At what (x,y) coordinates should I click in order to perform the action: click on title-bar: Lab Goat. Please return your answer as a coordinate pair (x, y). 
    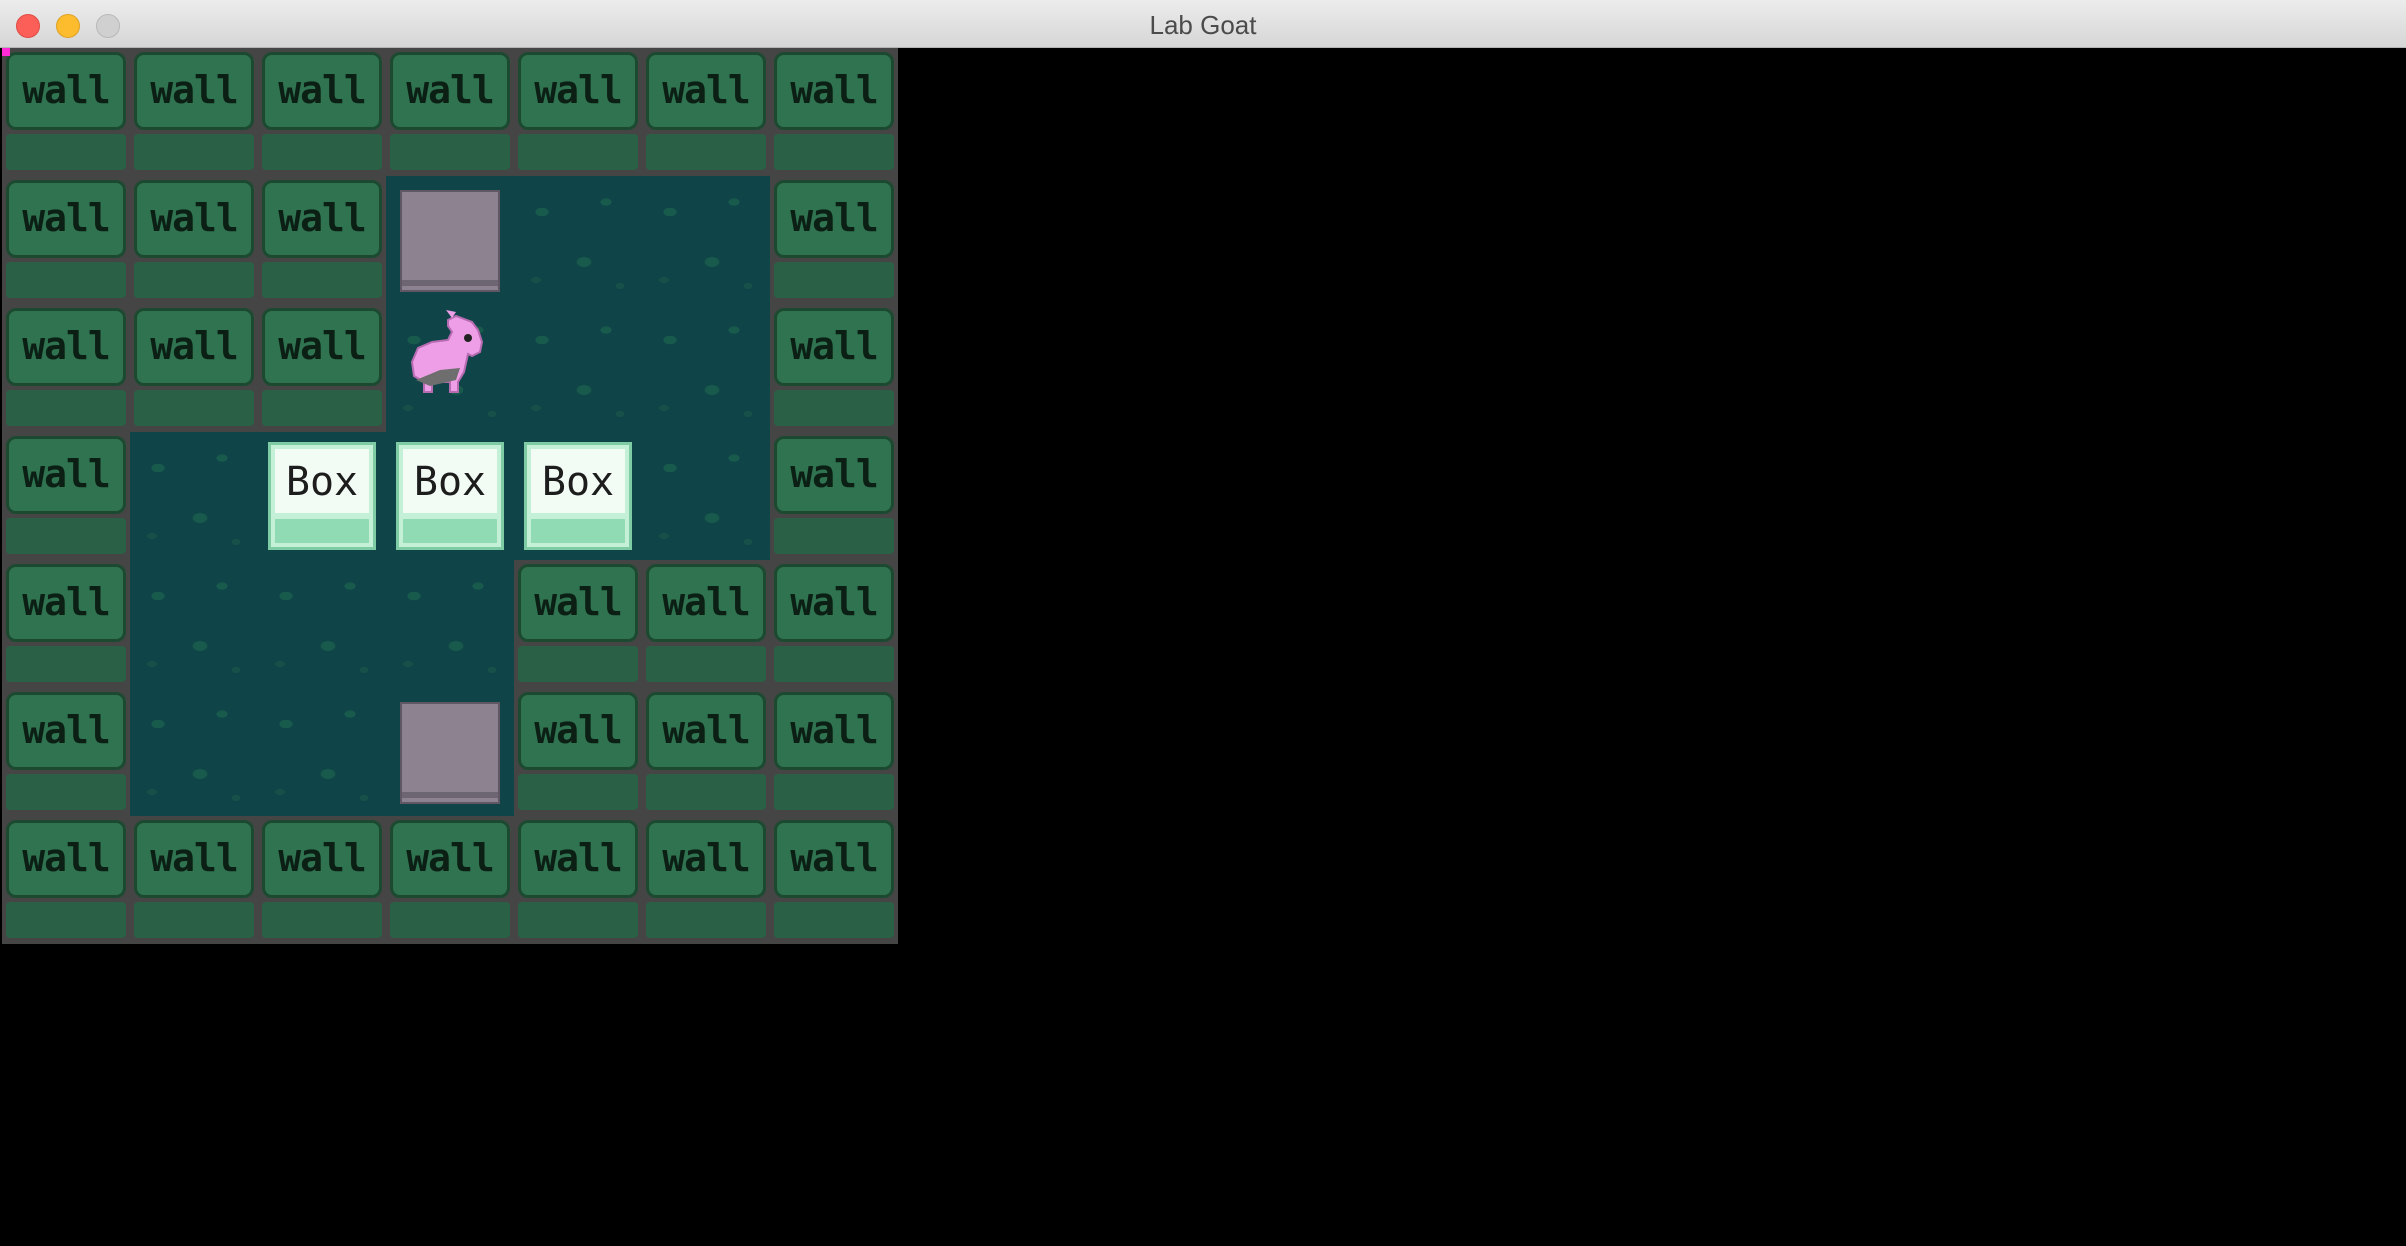
    Looking at the image, I should click on (1203, 24).